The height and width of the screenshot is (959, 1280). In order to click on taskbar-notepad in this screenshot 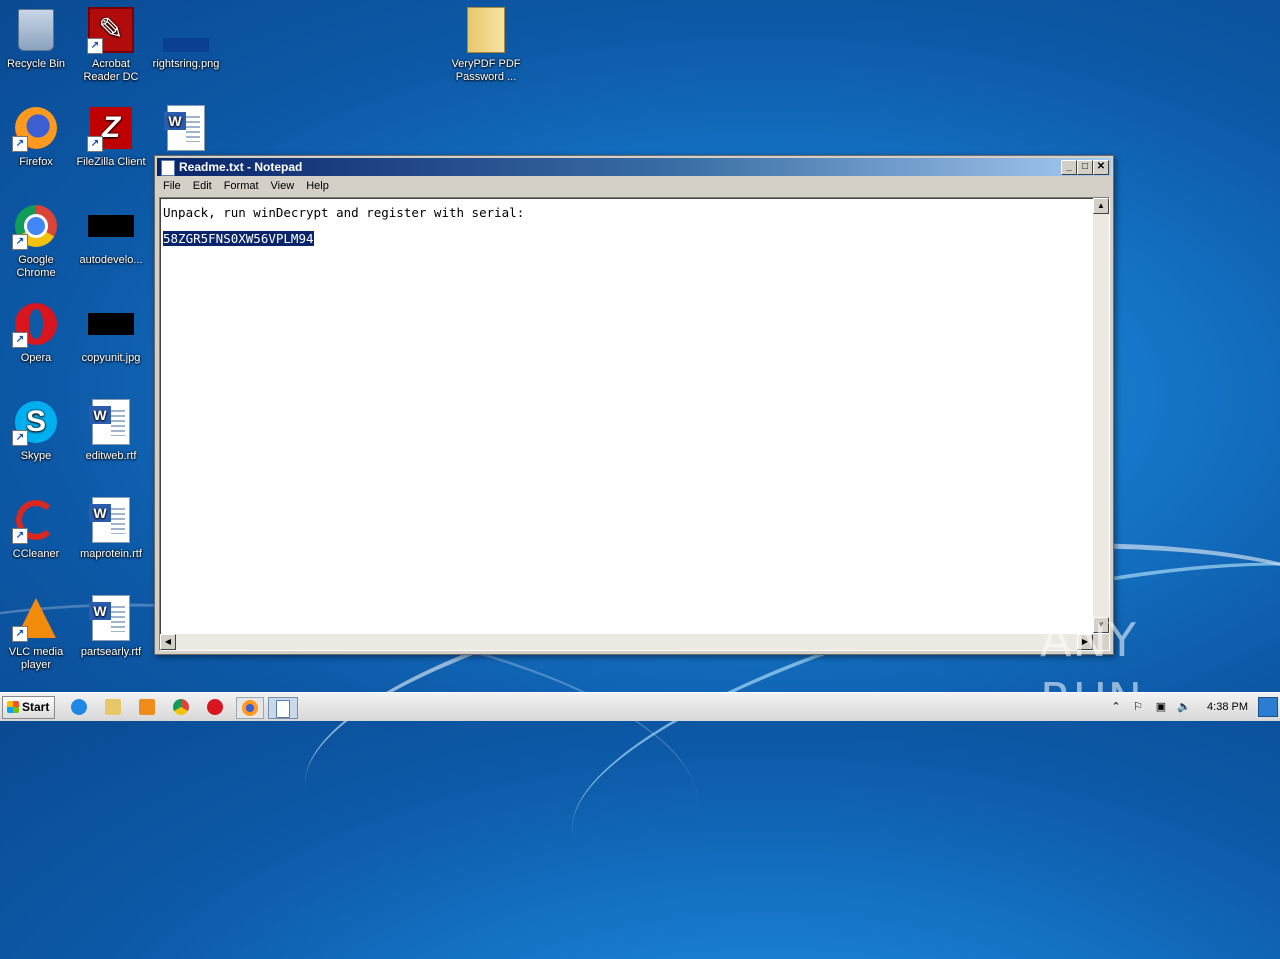, I will do `click(283, 708)`.